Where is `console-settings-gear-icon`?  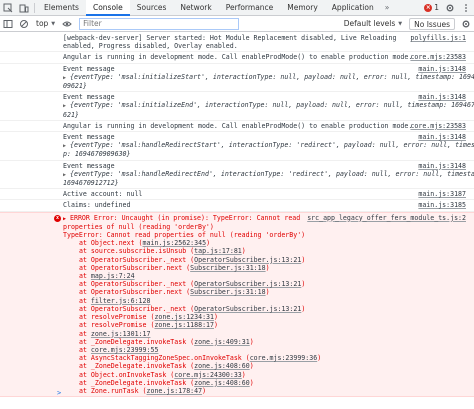 console-settings-gear-icon is located at coordinates (466, 24).